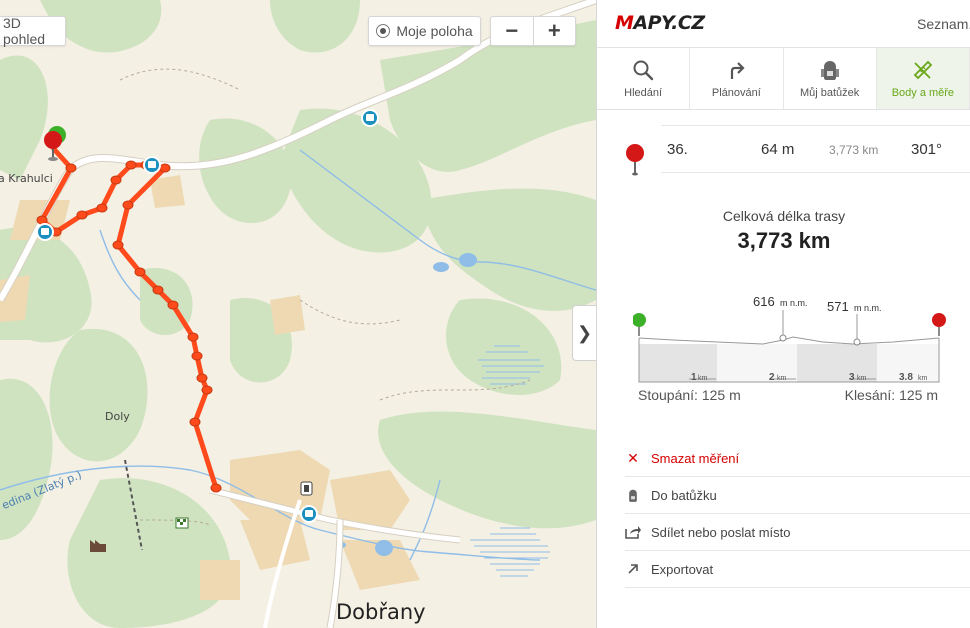 The image size is (970, 628). I want to click on tab-label: Plánování, so click(736, 92).